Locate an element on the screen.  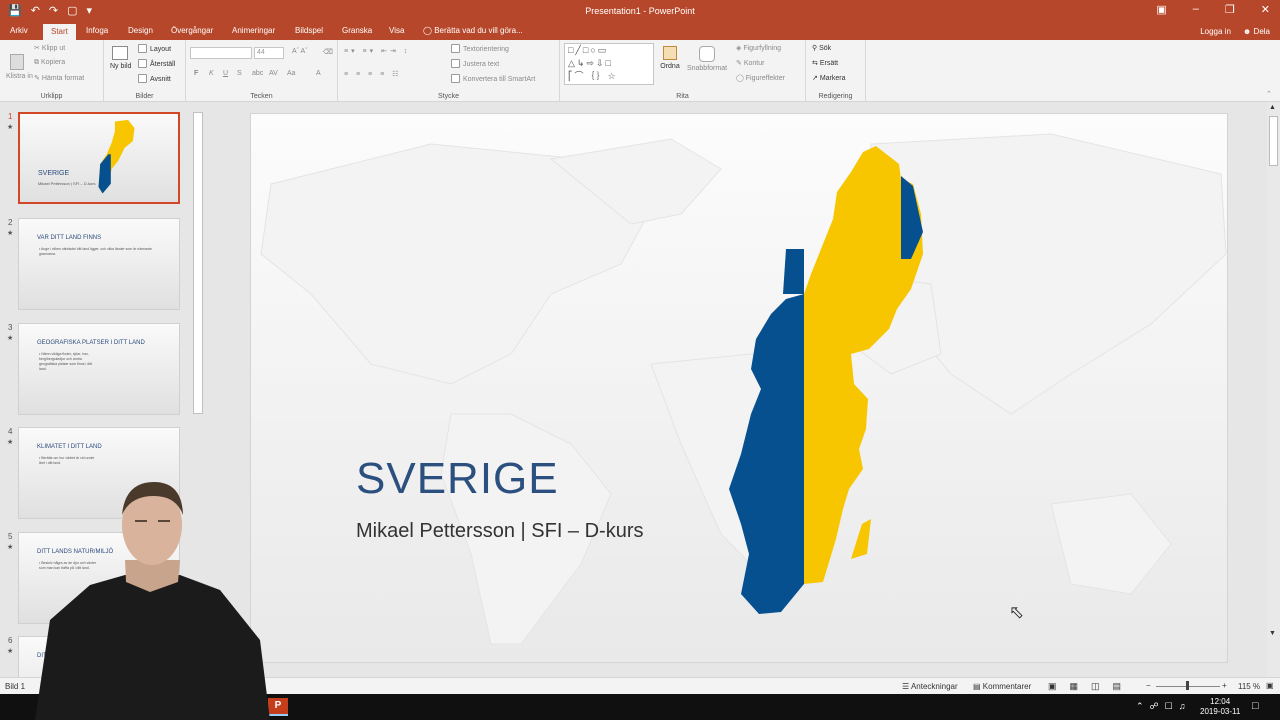
collapse-ribbon-icon: ⌃ is located at coordinates (1269, 94).